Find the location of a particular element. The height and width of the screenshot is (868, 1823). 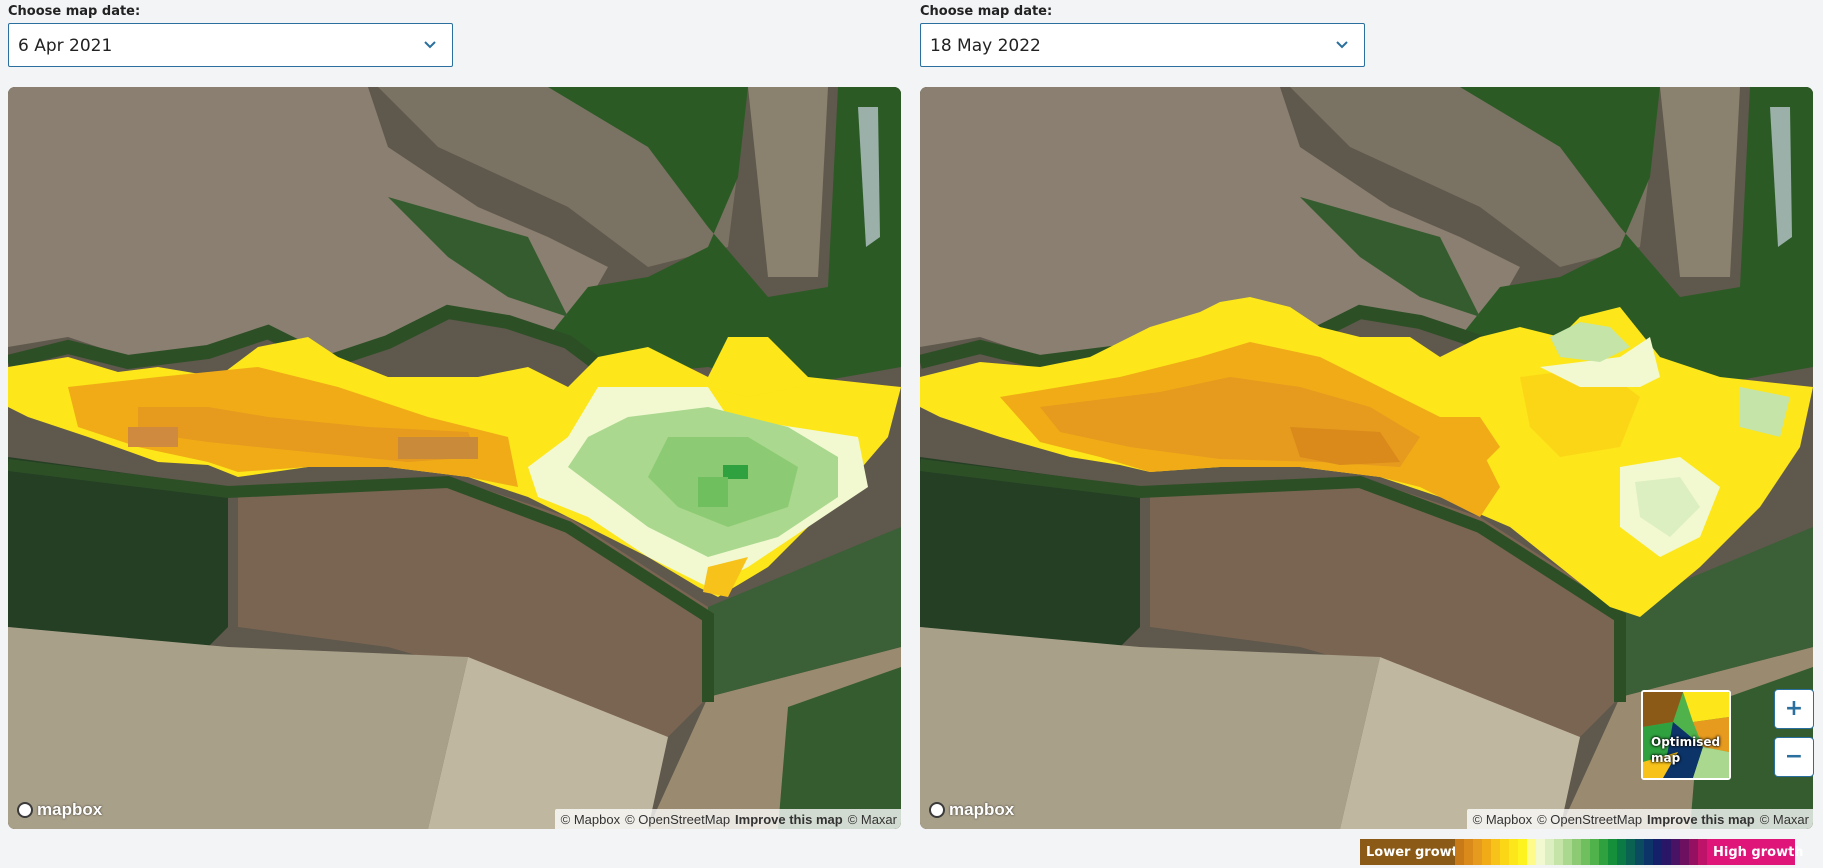

legend-color-ramp is located at coordinates (1581, 852).